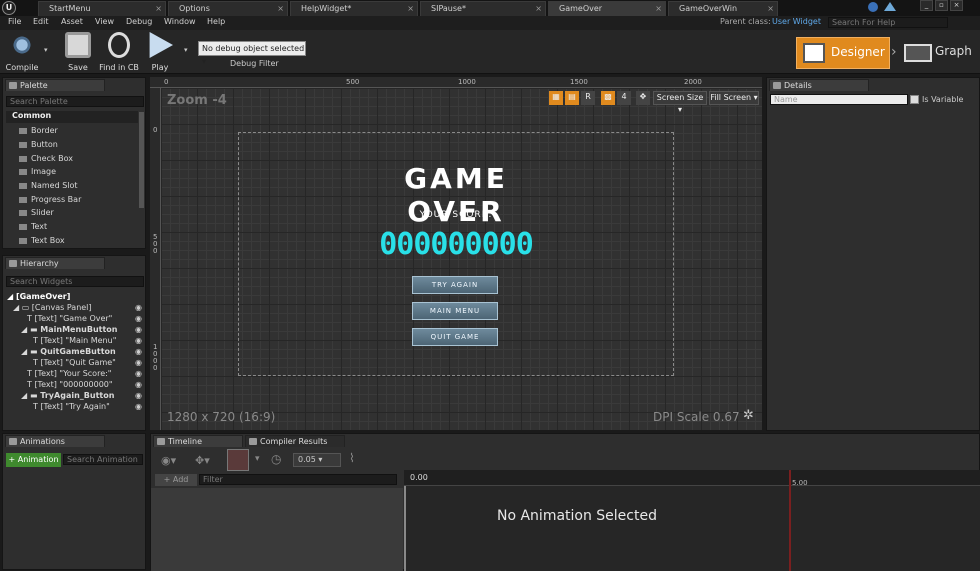  What do you see at coordinates (14, 21) in the screenshot?
I see `menu-file: File` at bounding box center [14, 21].